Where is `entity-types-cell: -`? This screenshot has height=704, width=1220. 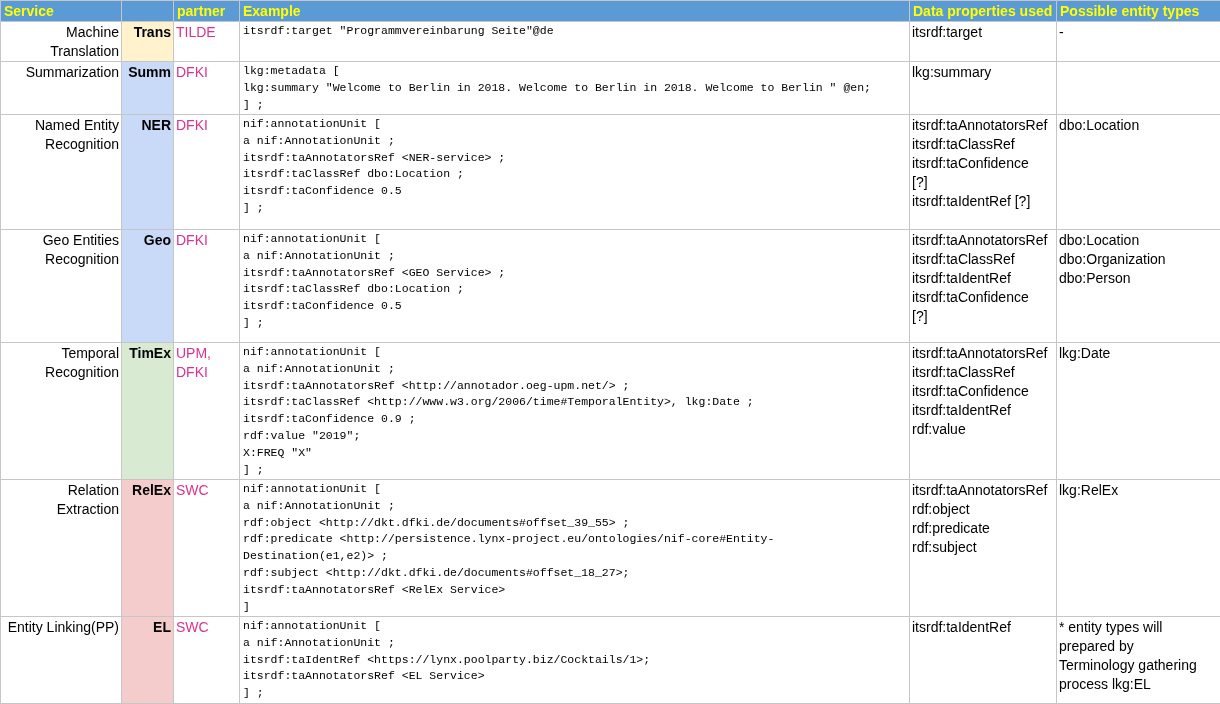 entity-types-cell: - is located at coordinates (1138, 41).